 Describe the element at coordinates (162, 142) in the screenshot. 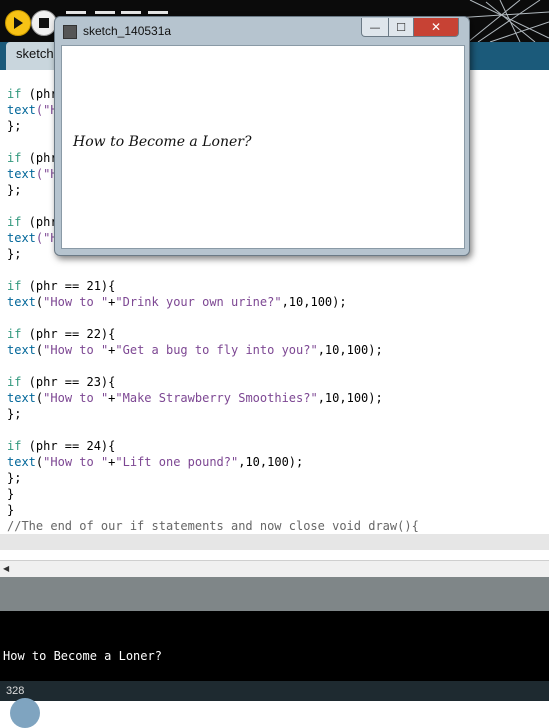

I see `canvas-text: How to Become a Loner?` at that location.